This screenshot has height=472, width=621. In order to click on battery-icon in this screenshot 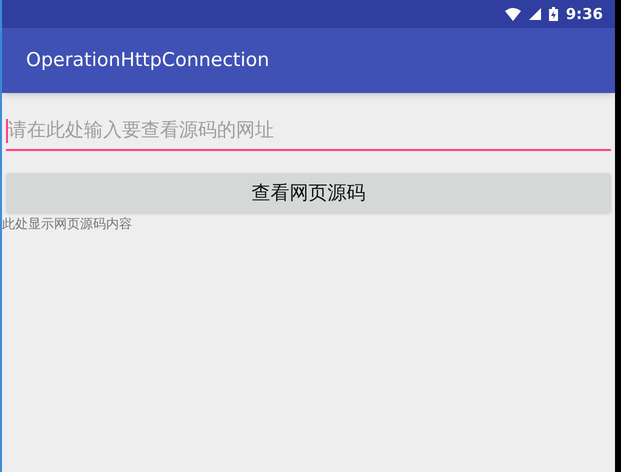, I will do `click(553, 14)`.